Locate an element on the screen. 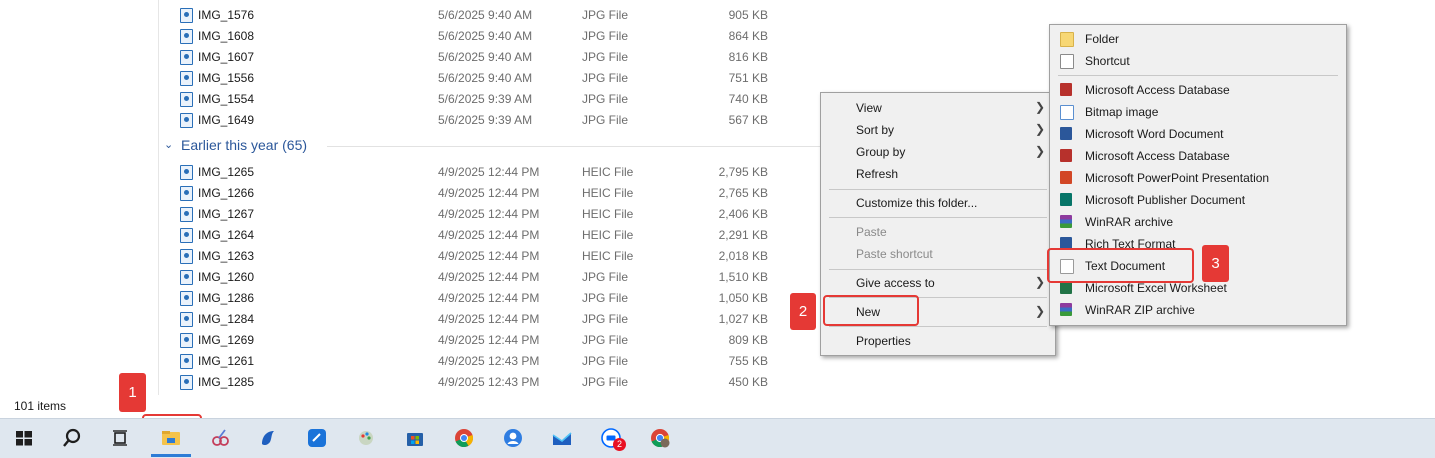 The width and height of the screenshot is (1435, 458). submenu-item-access-database: Microsoft Access Database is located at coordinates (1198, 90).